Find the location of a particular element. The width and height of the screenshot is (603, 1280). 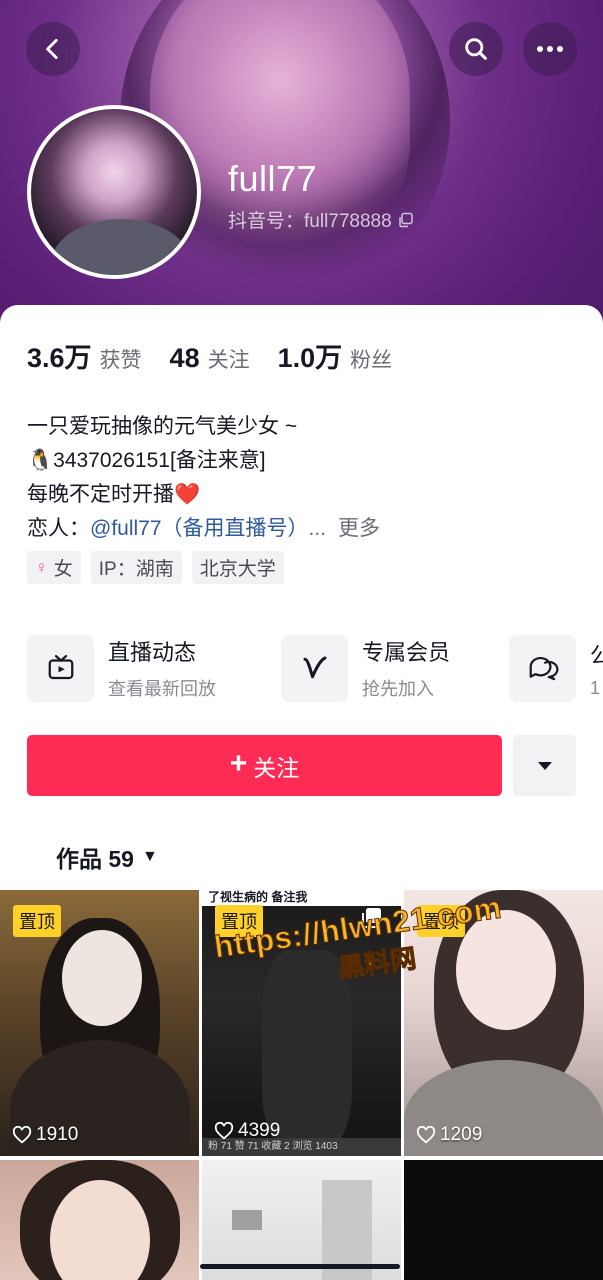

video-thumbnail: 置顶 1910 is located at coordinates (99, 1023).